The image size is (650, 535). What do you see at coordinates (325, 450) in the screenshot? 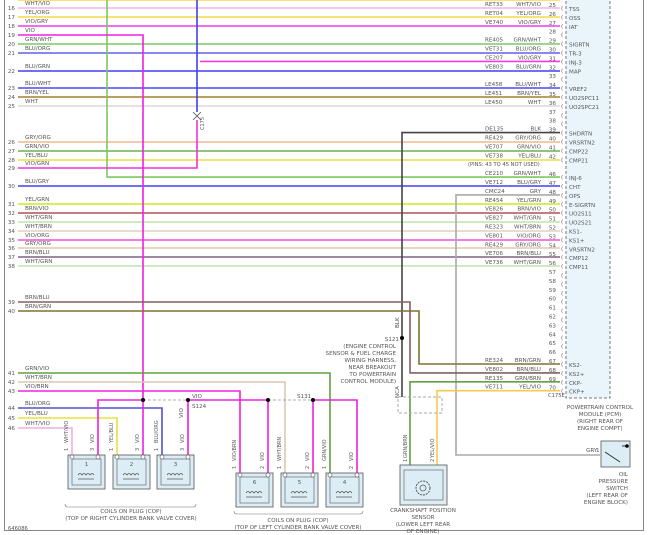
I see `coil-wire-label: GRN/VIO` at bounding box center [325, 450].